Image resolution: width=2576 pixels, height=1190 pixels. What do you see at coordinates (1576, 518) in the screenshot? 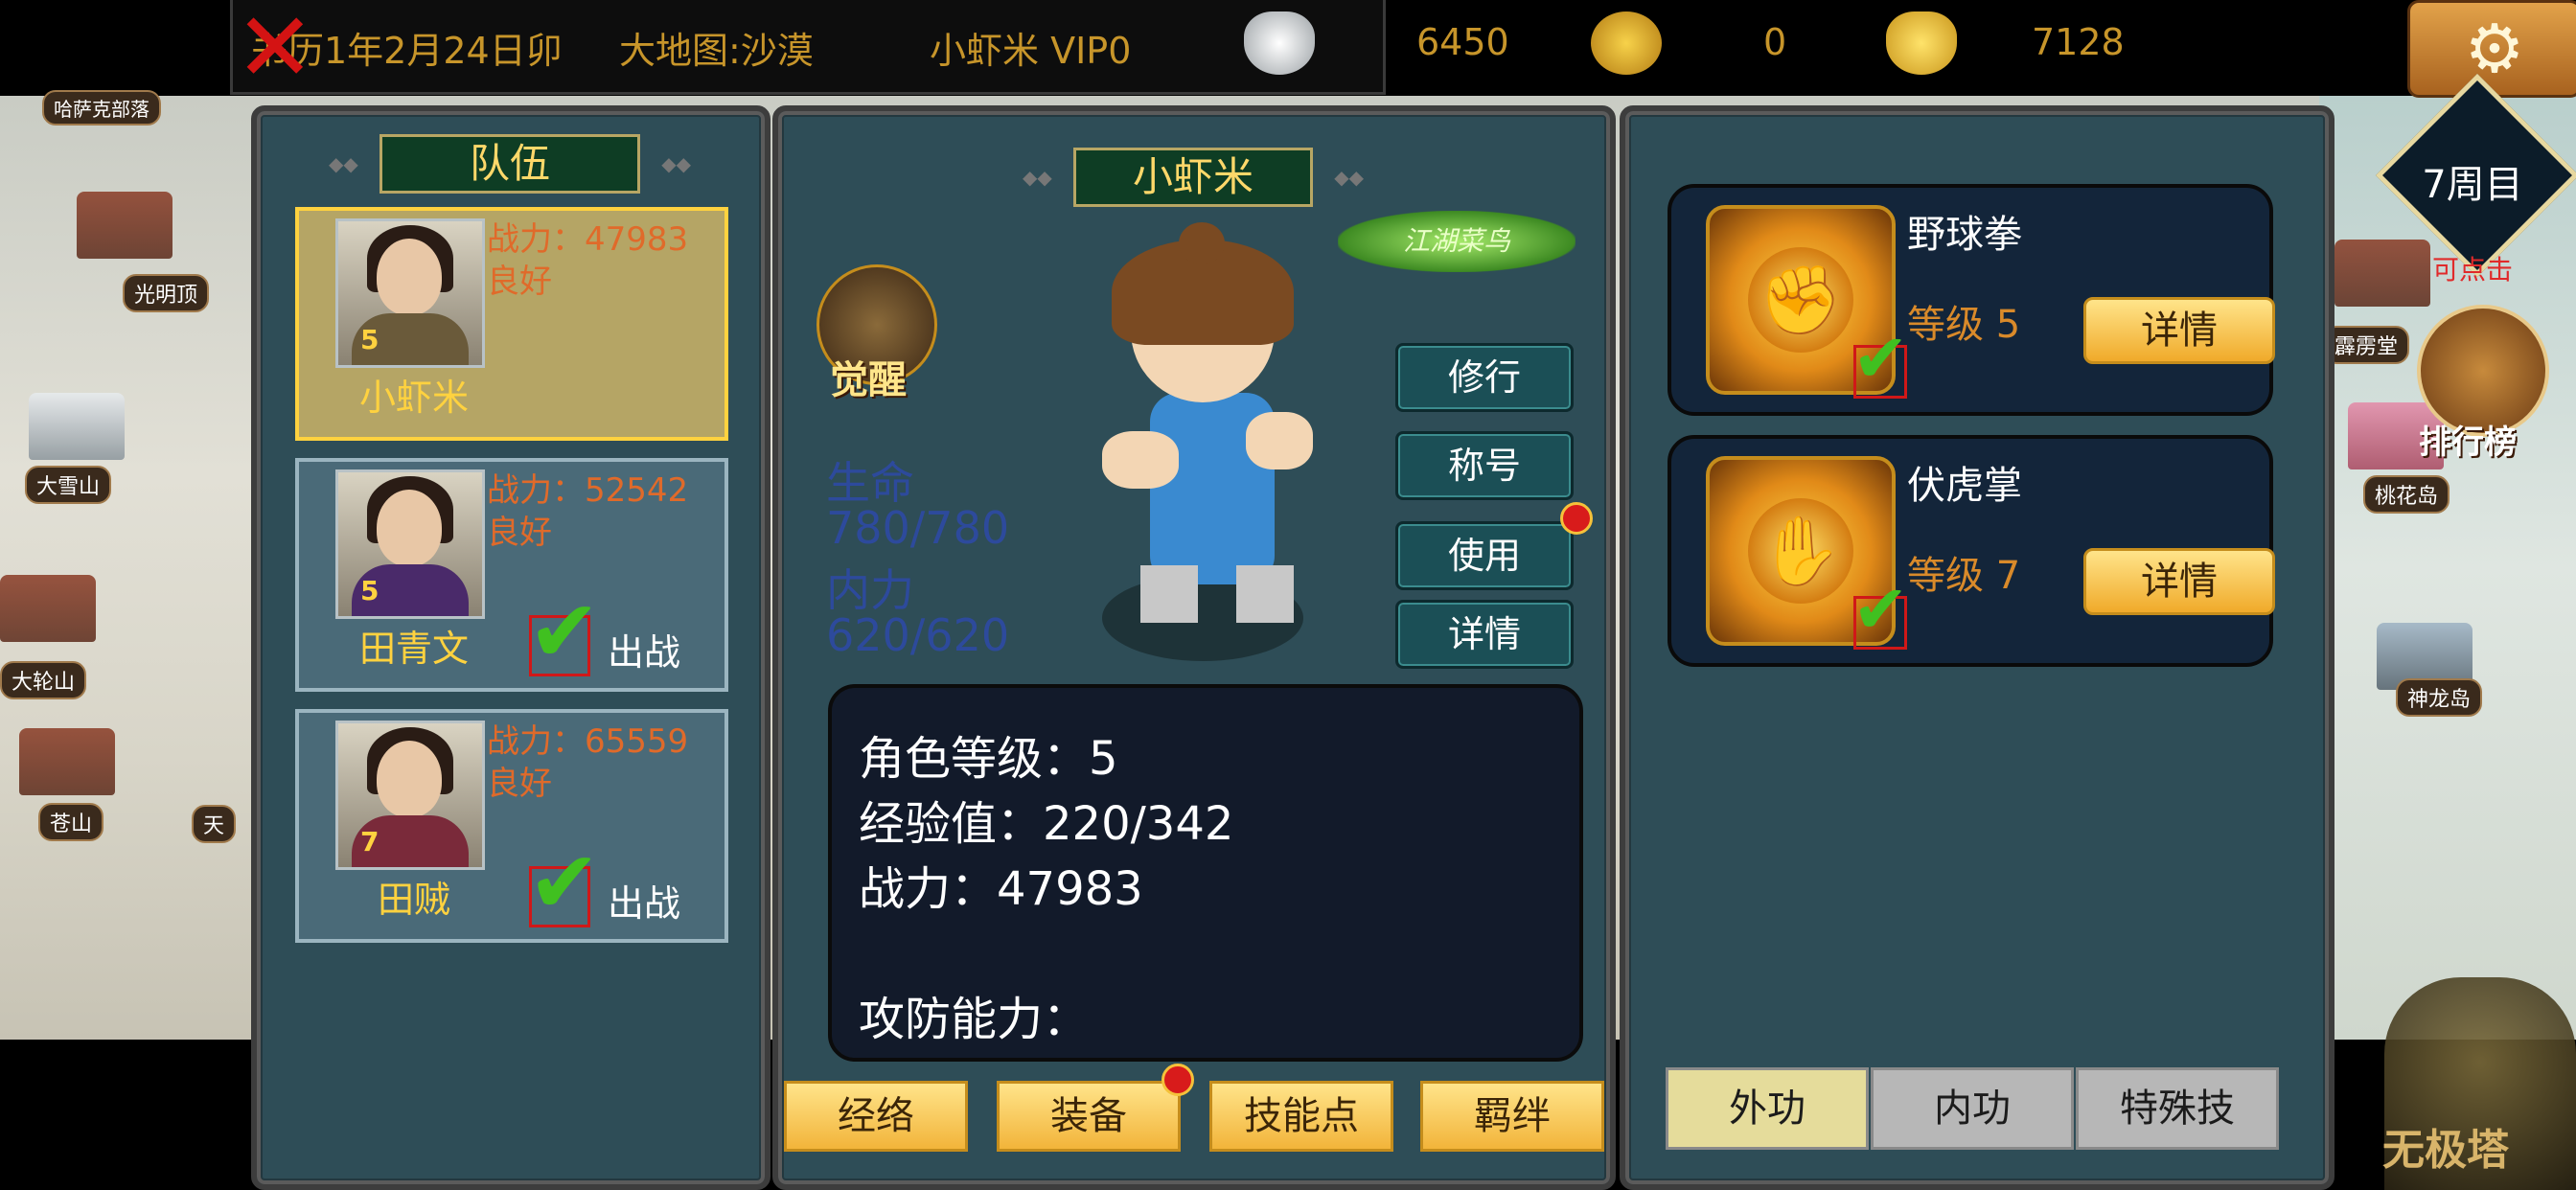
I see `notification-dot` at bounding box center [1576, 518].